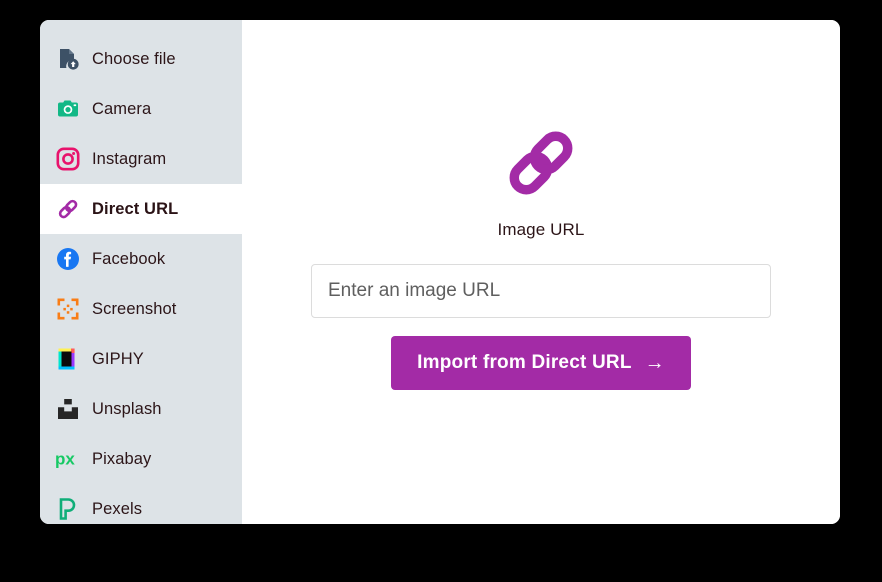  Describe the element at coordinates (127, 408) in the screenshot. I see `sidebar-item-label: Unsplash` at that location.